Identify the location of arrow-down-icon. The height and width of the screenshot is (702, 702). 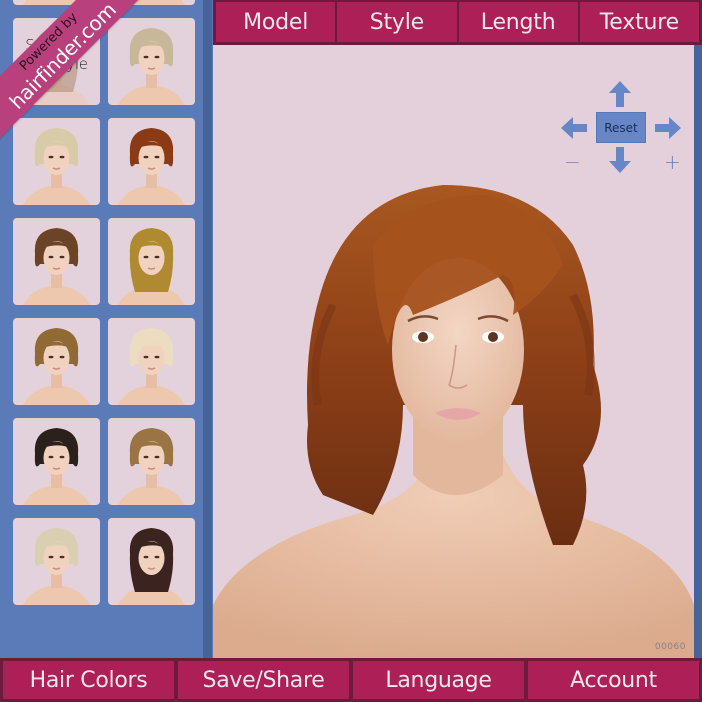
(620, 160).